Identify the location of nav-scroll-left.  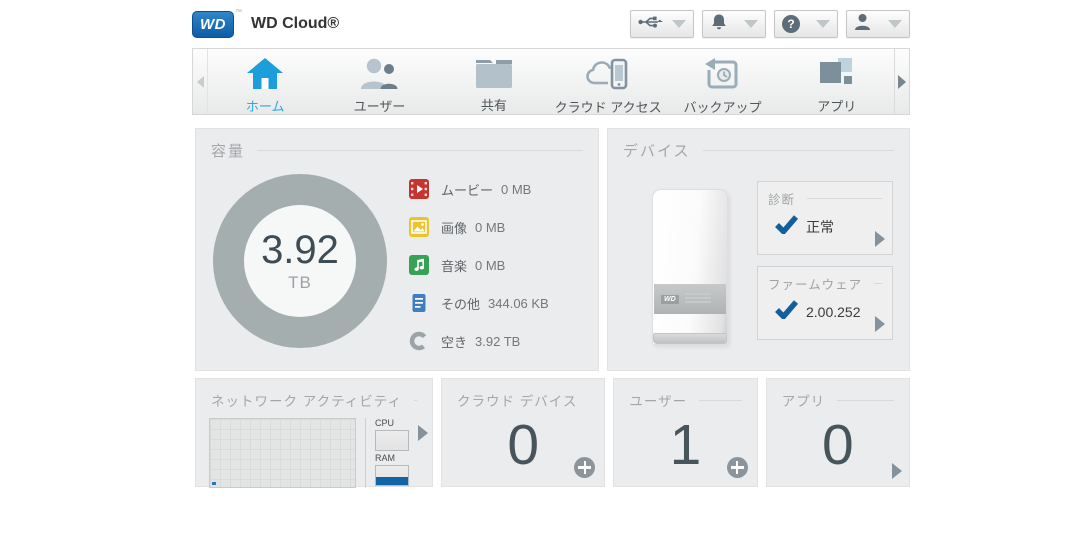
(200, 81).